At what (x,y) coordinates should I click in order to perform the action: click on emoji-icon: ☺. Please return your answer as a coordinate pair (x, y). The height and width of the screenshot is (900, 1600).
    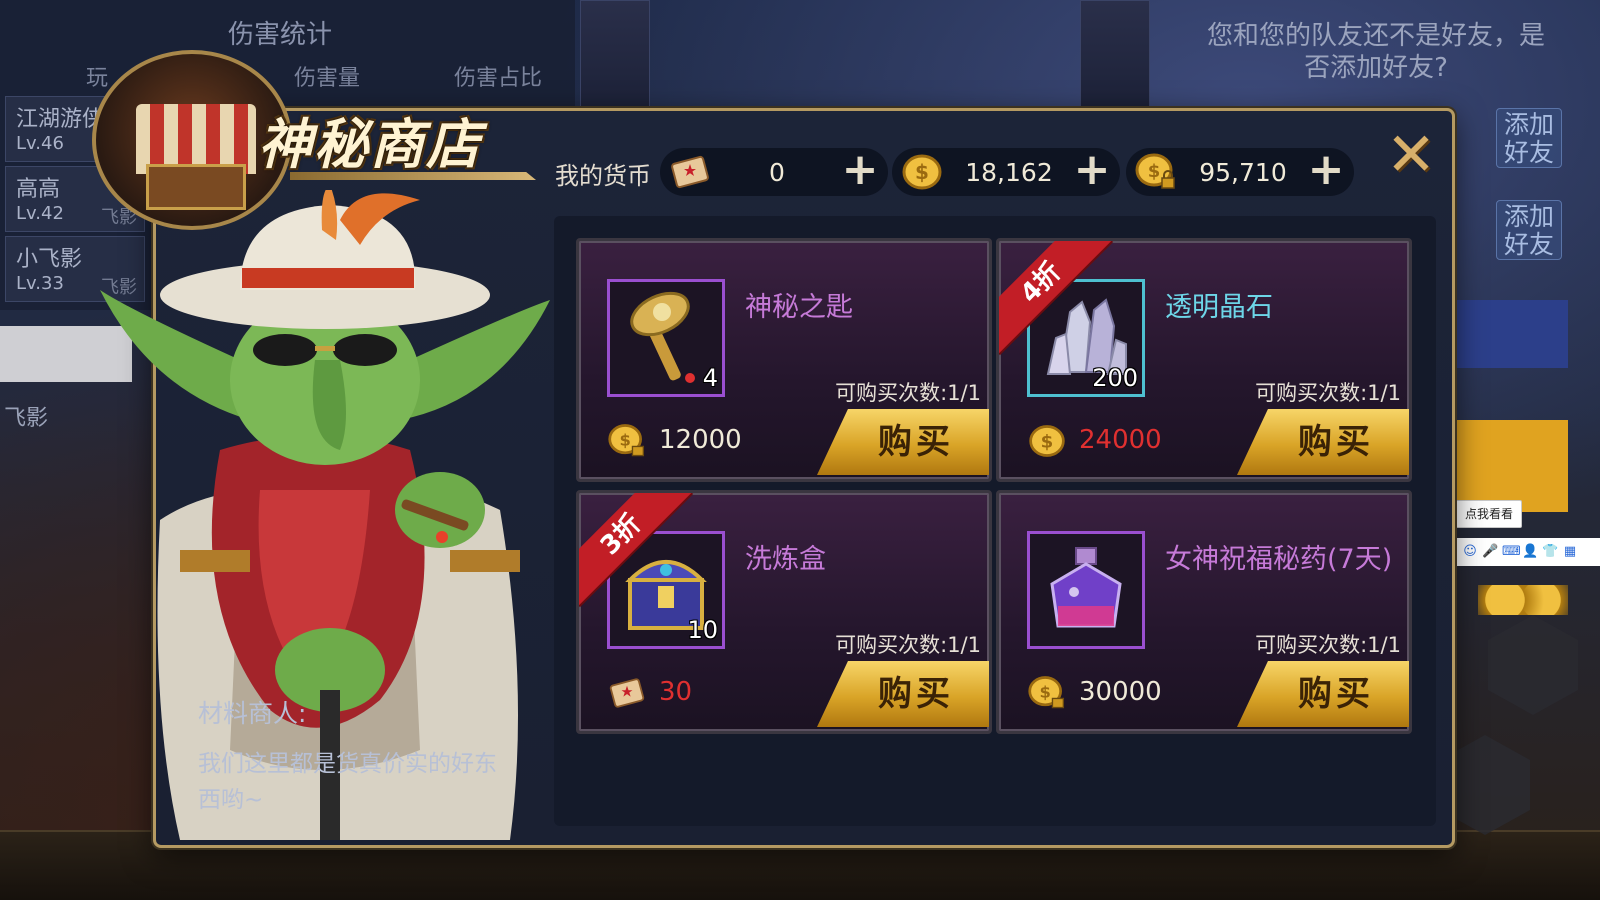
    Looking at the image, I should click on (1470, 552).